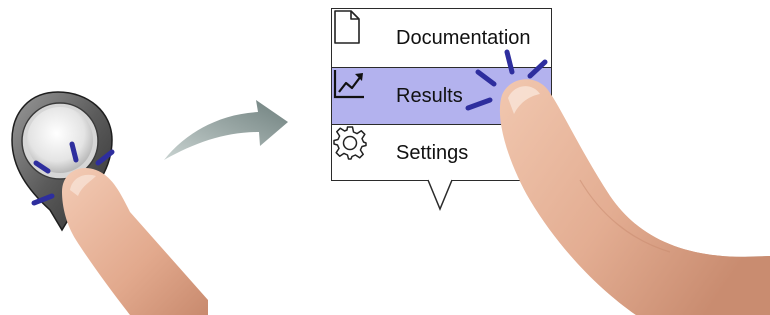 The height and width of the screenshot is (315, 770). I want to click on transition-arrow-icon, so click(226, 130).